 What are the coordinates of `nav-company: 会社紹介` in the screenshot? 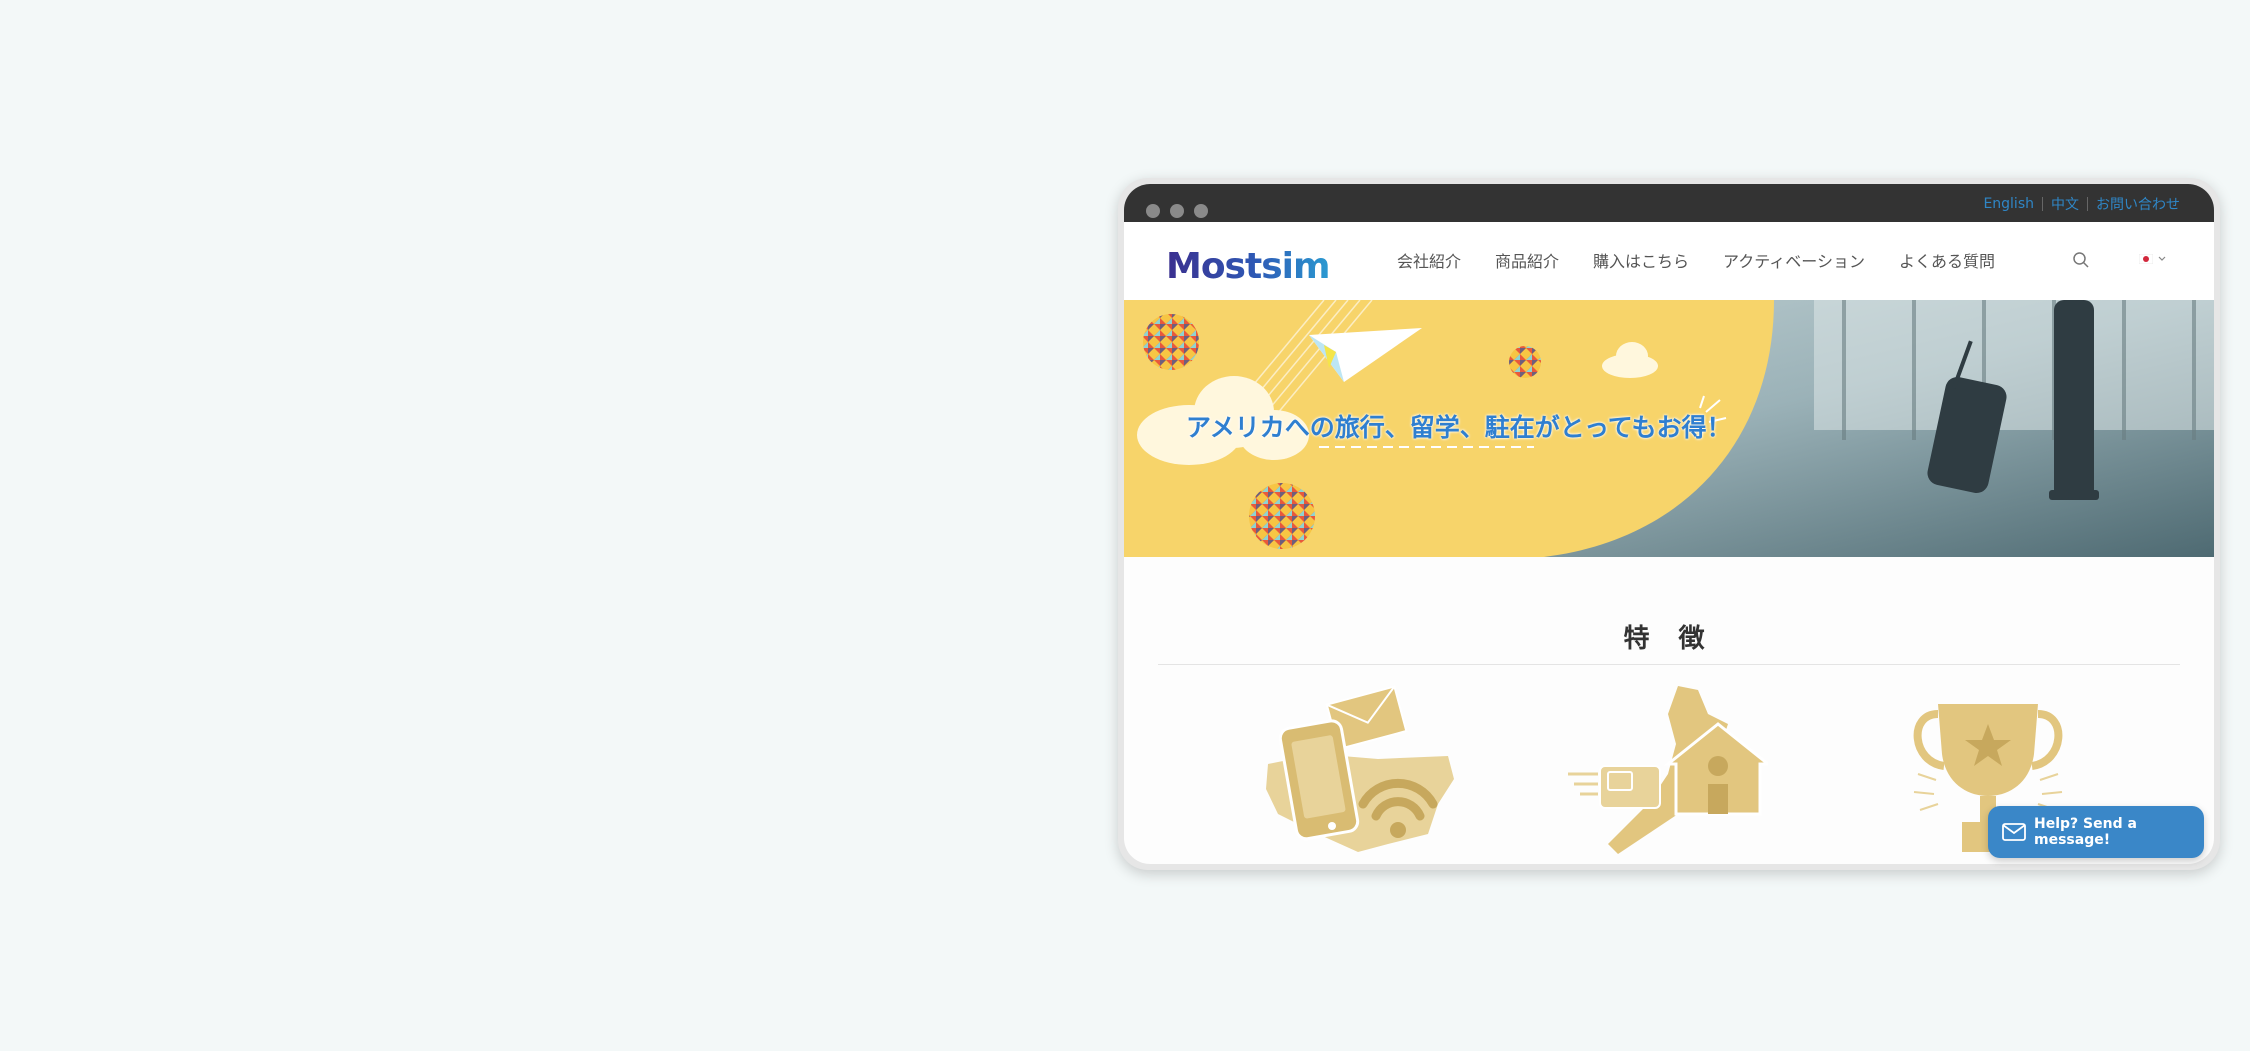 It's located at (1429, 260).